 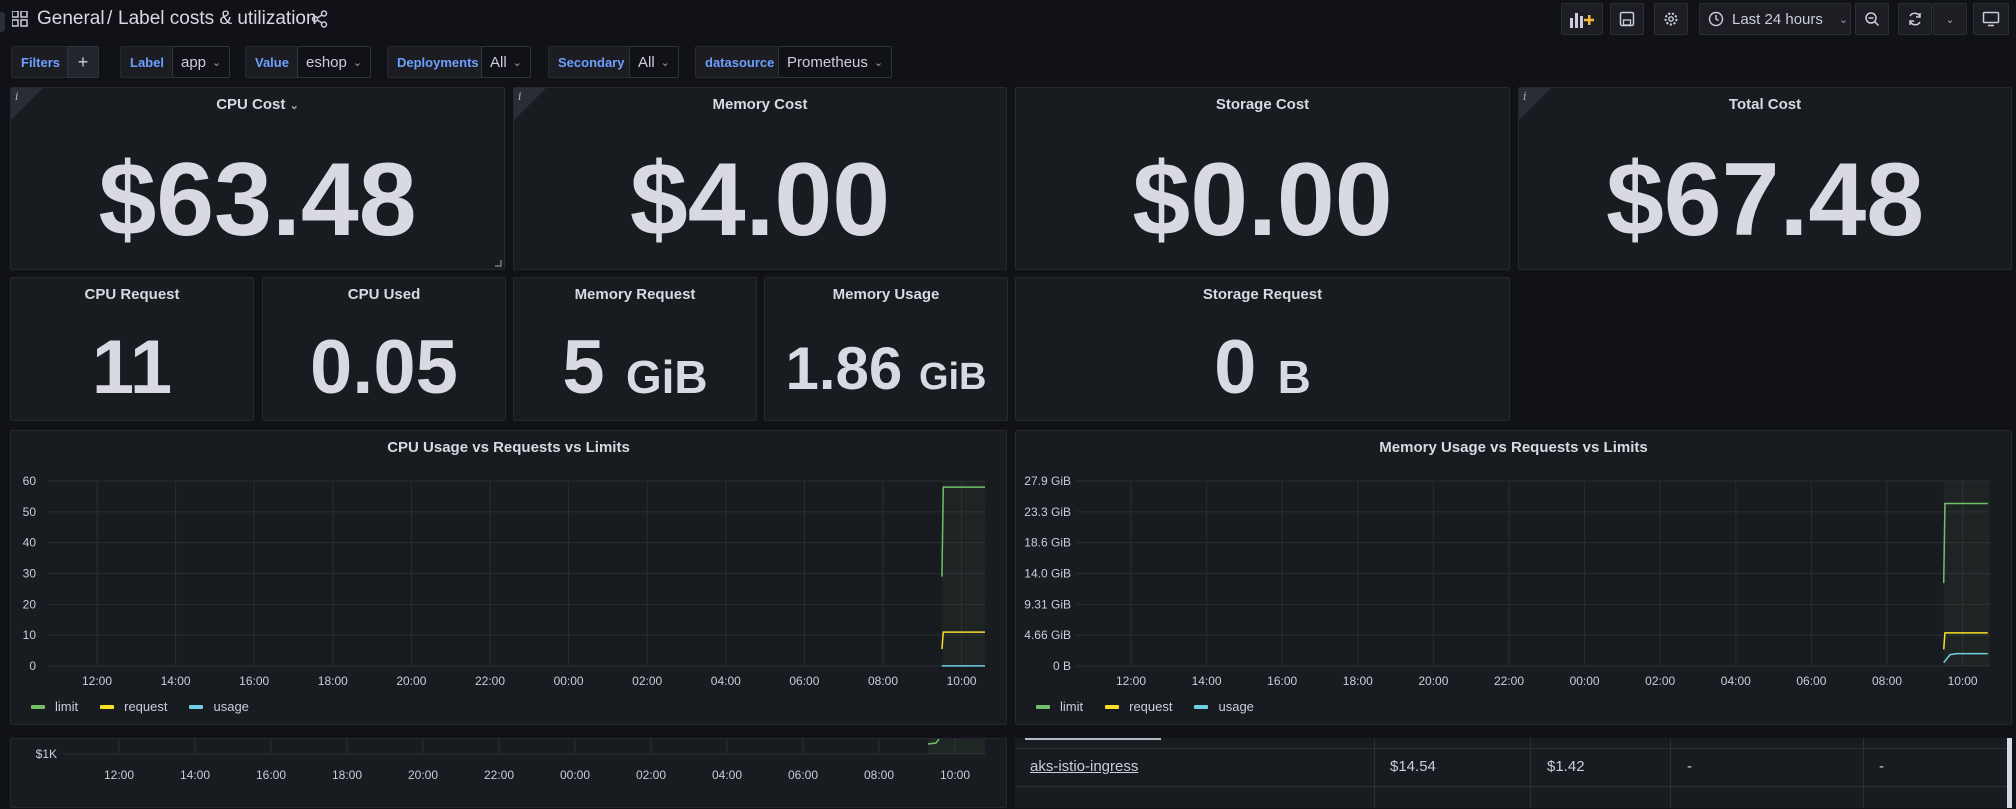 What do you see at coordinates (1765, 178) in the screenshot?
I see `total-cost-panel: i Total Cost $67.48` at bounding box center [1765, 178].